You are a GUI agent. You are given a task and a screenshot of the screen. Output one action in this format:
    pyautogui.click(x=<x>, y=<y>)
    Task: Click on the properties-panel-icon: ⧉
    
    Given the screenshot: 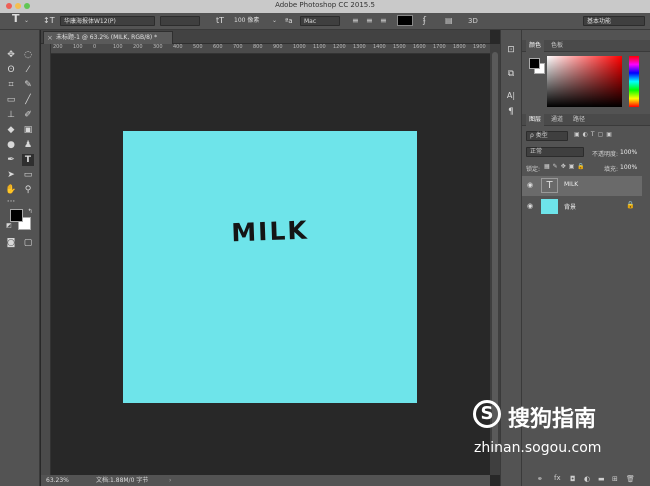 What is the action you would take?
    pyautogui.click(x=511, y=74)
    